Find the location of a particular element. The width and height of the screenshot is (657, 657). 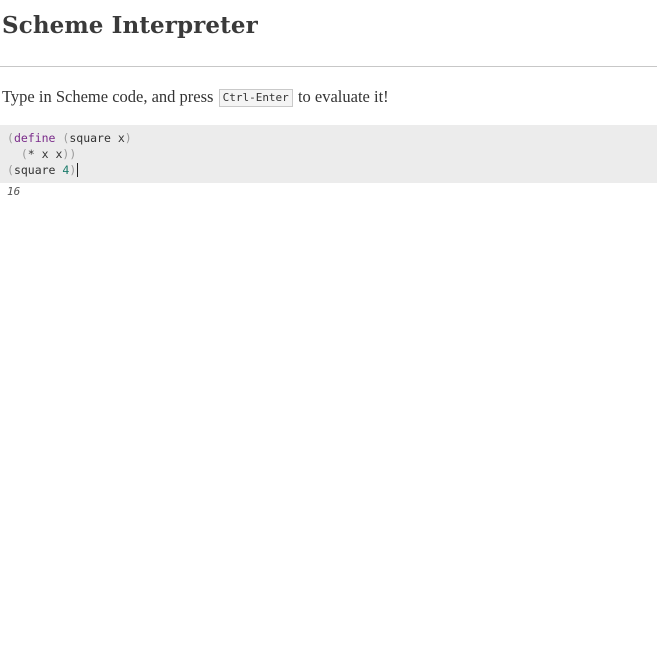

paren-token: )) is located at coordinates (69, 154).